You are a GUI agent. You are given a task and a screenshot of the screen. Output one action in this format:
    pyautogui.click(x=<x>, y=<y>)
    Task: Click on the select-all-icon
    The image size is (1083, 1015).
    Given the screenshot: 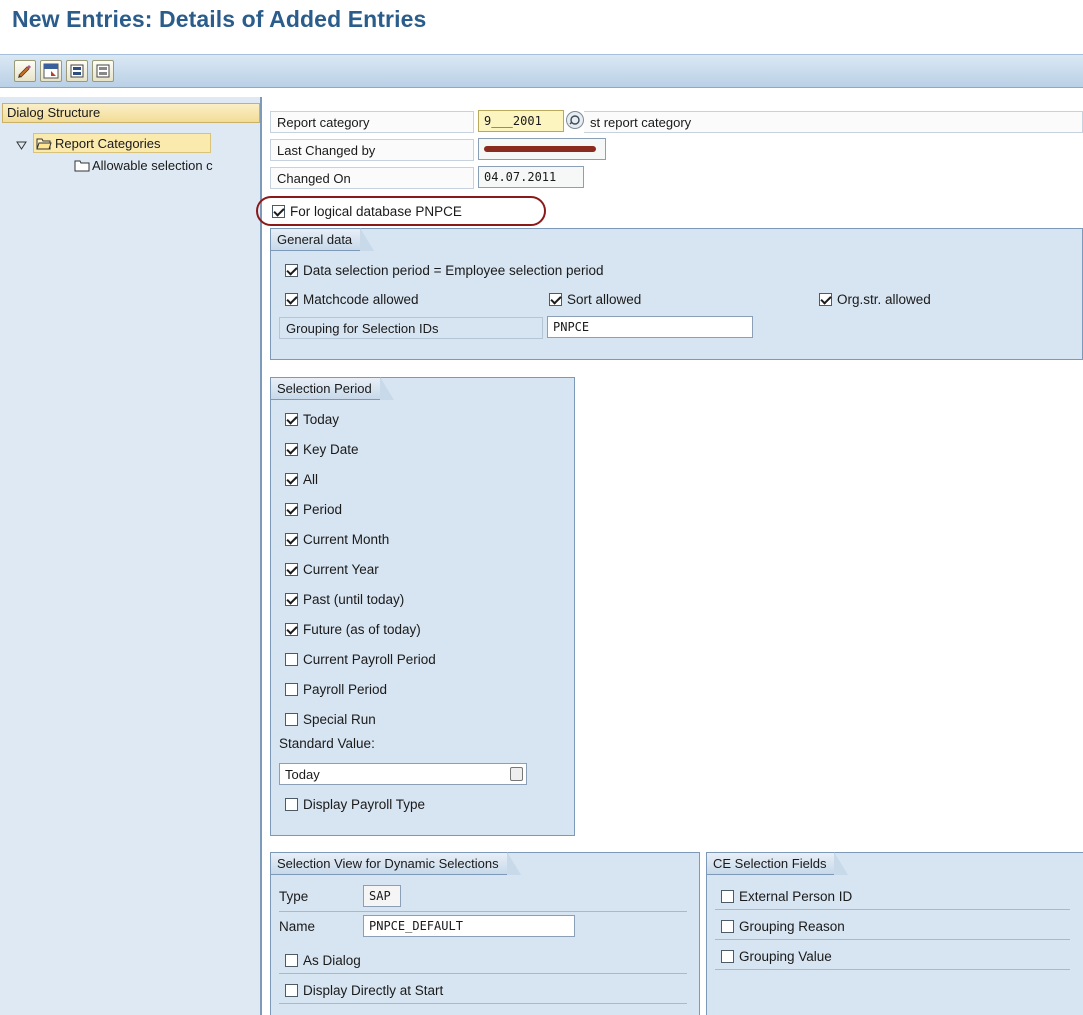 What is the action you would take?
    pyautogui.click(x=77, y=71)
    